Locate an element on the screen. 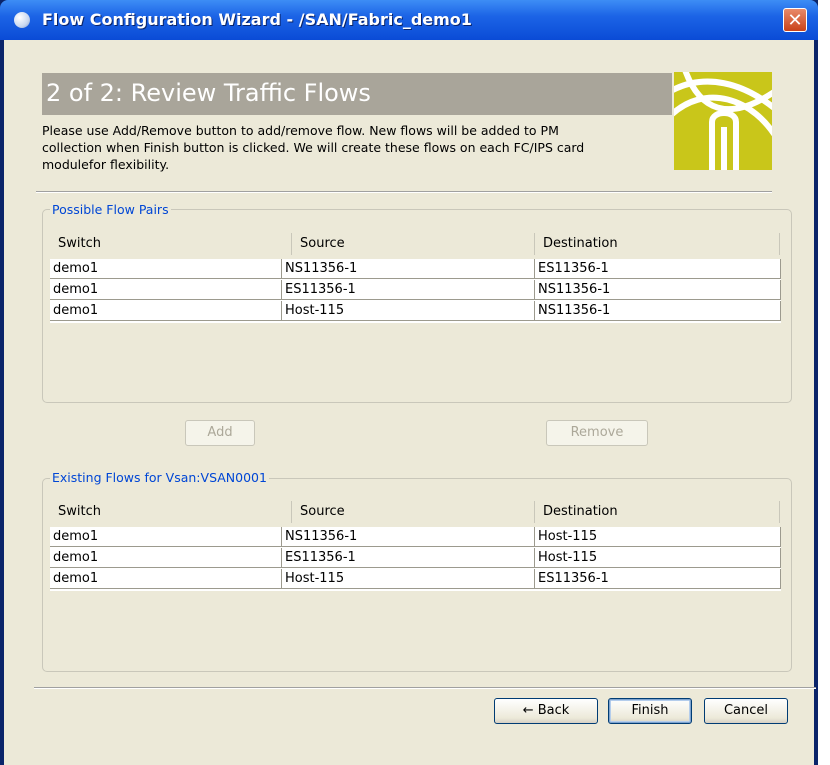 The height and width of the screenshot is (765, 830). table-row: demo1 ES11356-1 Host-115 is located at coordinates (415, 558).